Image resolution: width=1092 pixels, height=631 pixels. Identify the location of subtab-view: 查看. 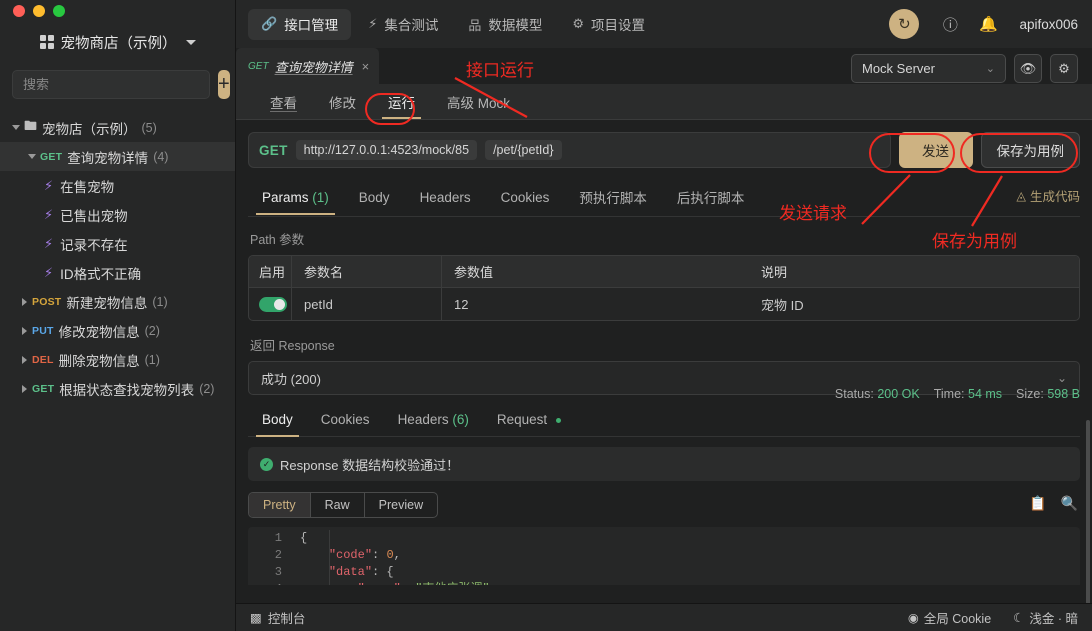
(283, 101).